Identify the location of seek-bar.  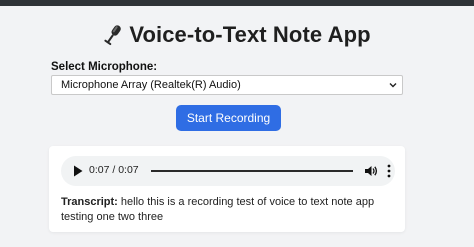
(252, 171).